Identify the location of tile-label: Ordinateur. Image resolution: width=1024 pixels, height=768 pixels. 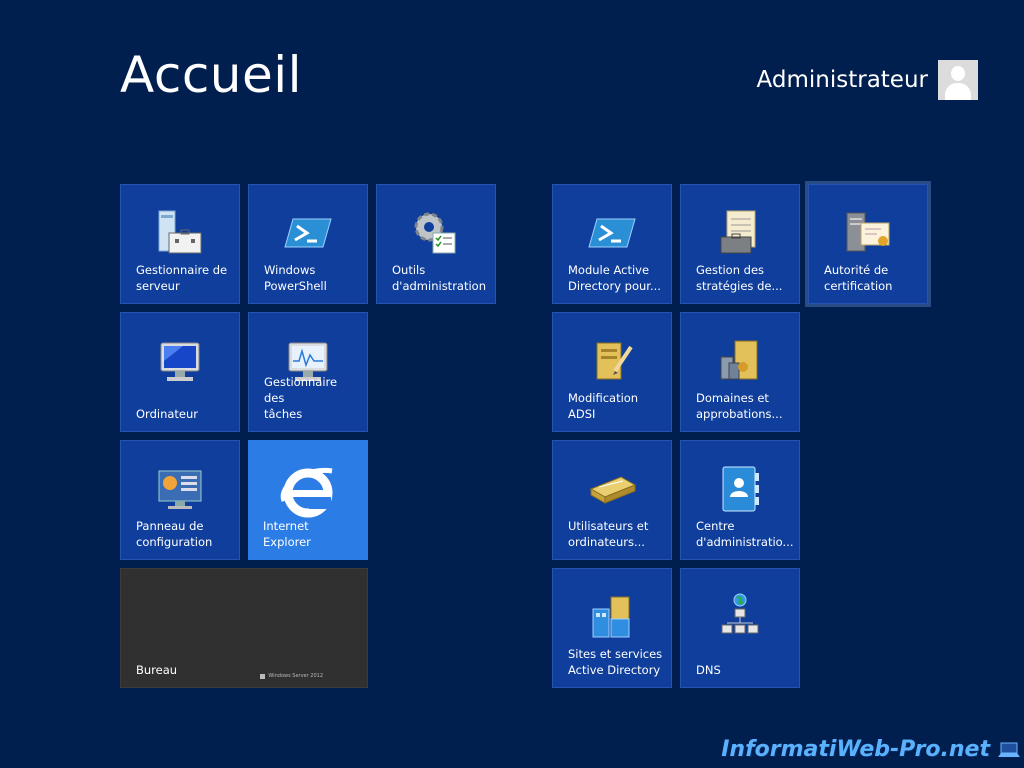
(167, 414).